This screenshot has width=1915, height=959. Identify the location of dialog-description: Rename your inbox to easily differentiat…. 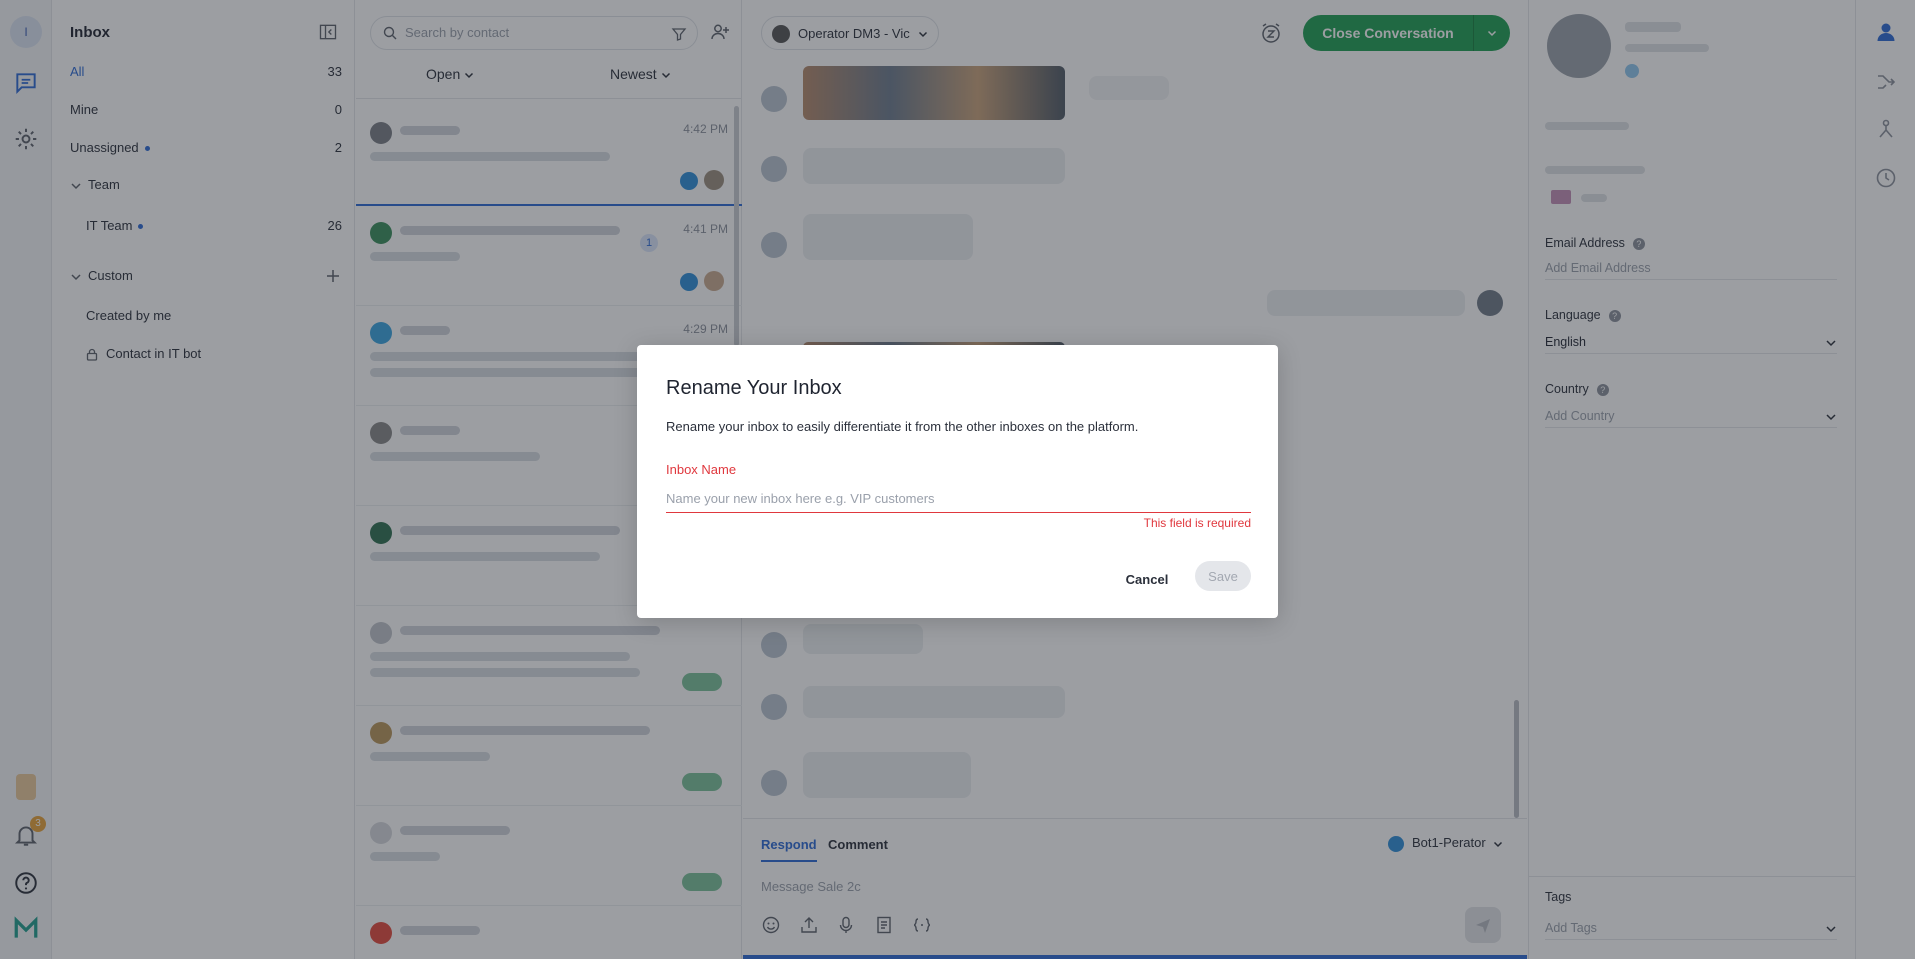
(902, 426).